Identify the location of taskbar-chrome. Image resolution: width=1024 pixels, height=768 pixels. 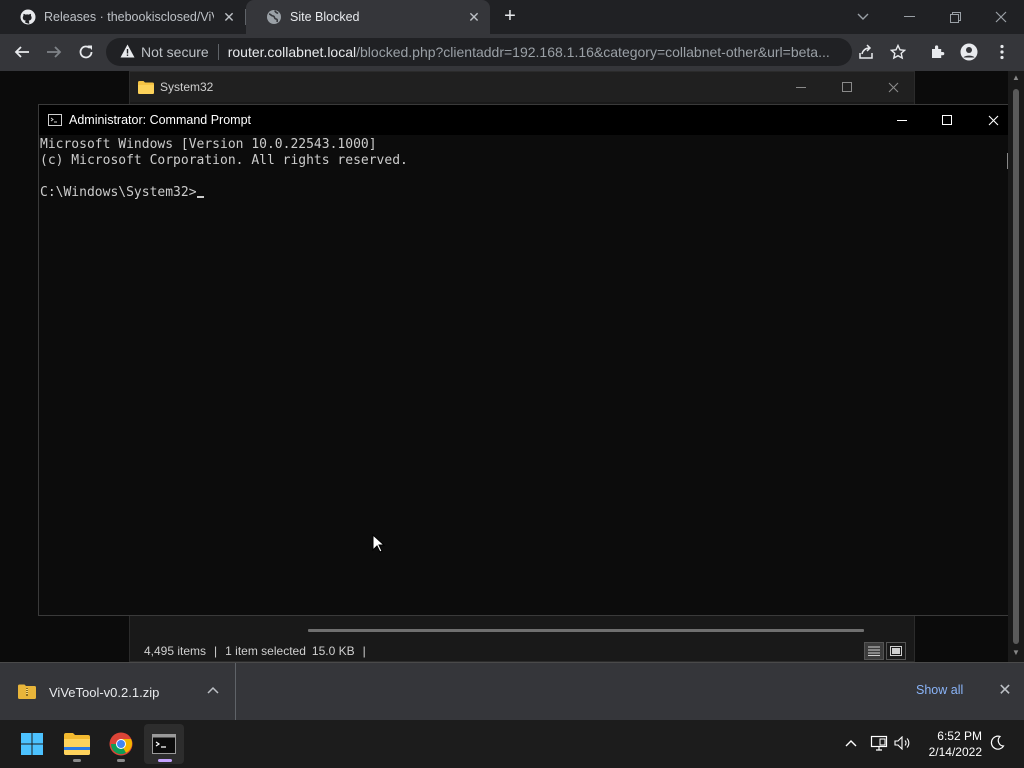
(121, 744).